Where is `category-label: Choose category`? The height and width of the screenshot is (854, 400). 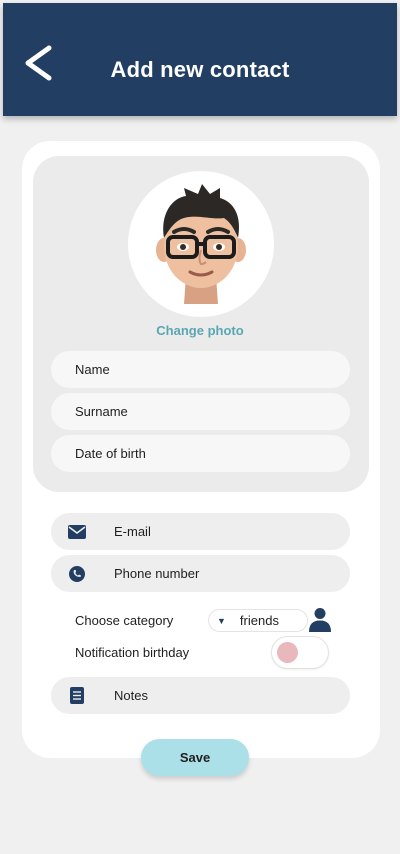 category-label: Choose category is located at coordinates (124, 620).